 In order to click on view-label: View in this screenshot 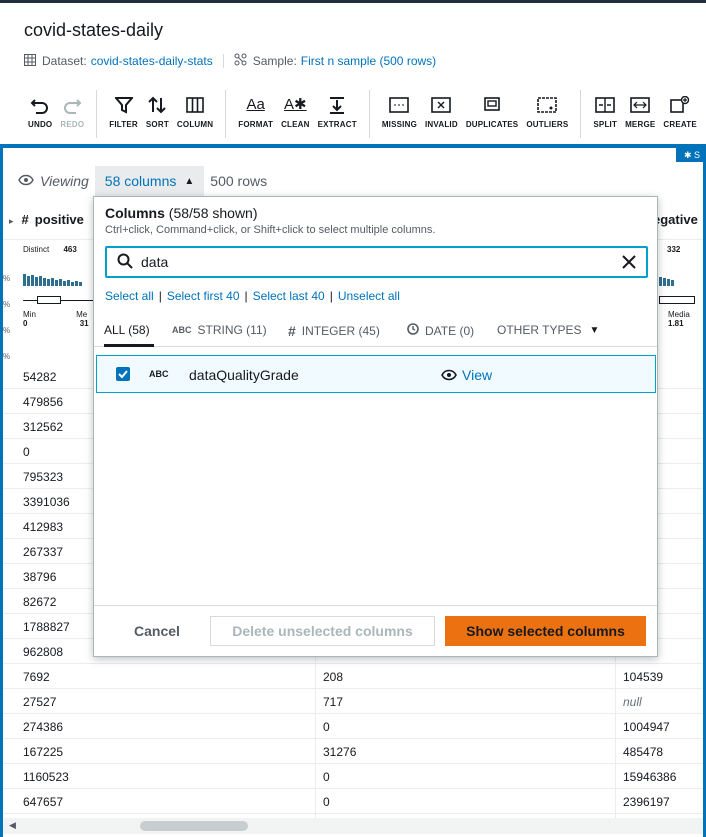, I will do `click(477, 375)`.